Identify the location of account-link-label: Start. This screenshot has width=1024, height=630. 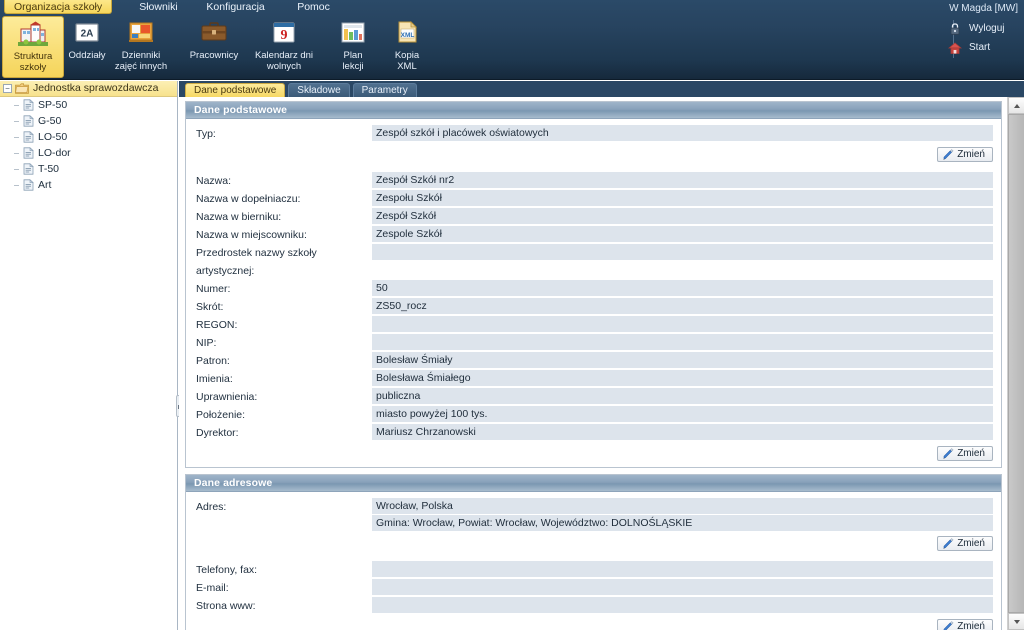
(980, 47).